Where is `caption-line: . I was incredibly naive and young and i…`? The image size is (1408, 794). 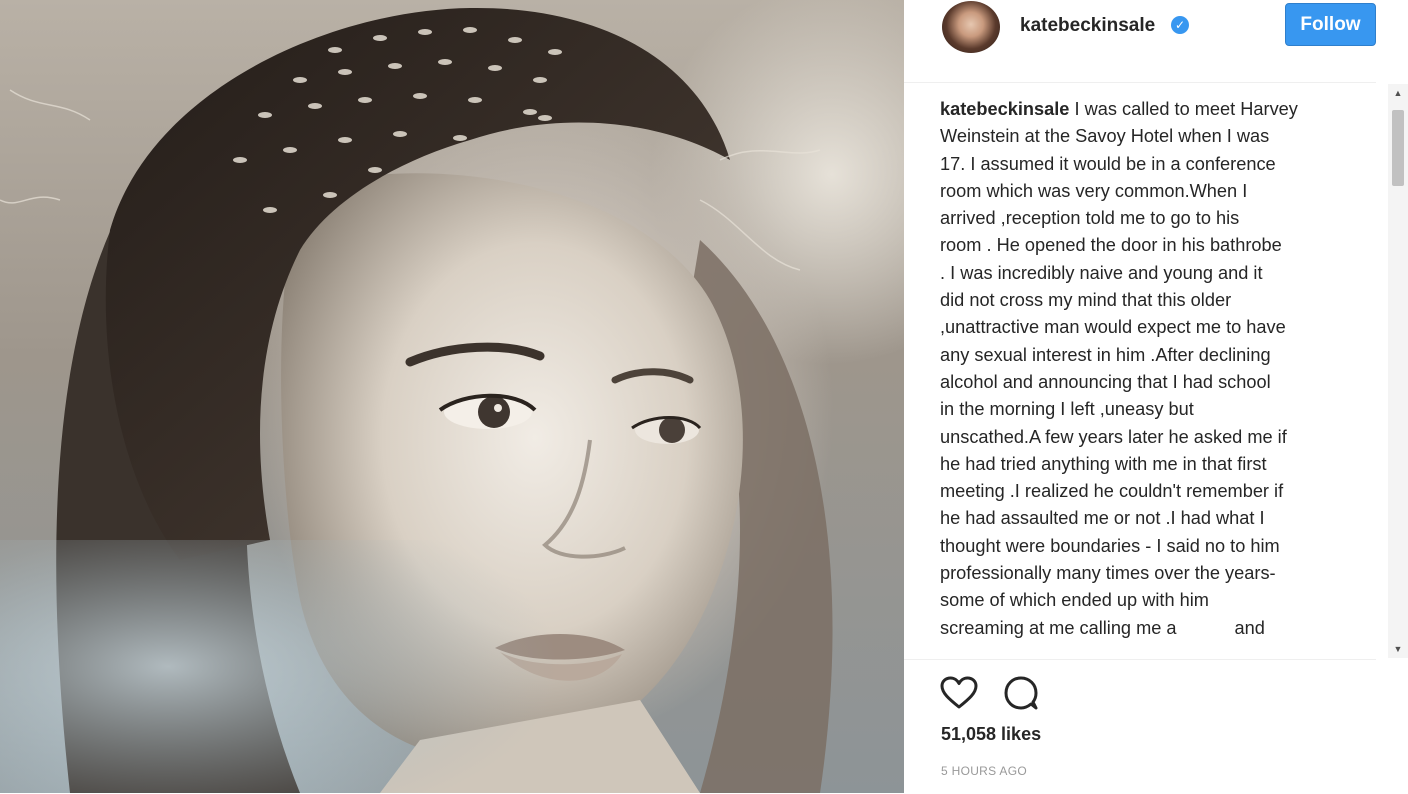 caption-line: . I was incredibly naive and young and i… is located at coordinates (1101, 272).